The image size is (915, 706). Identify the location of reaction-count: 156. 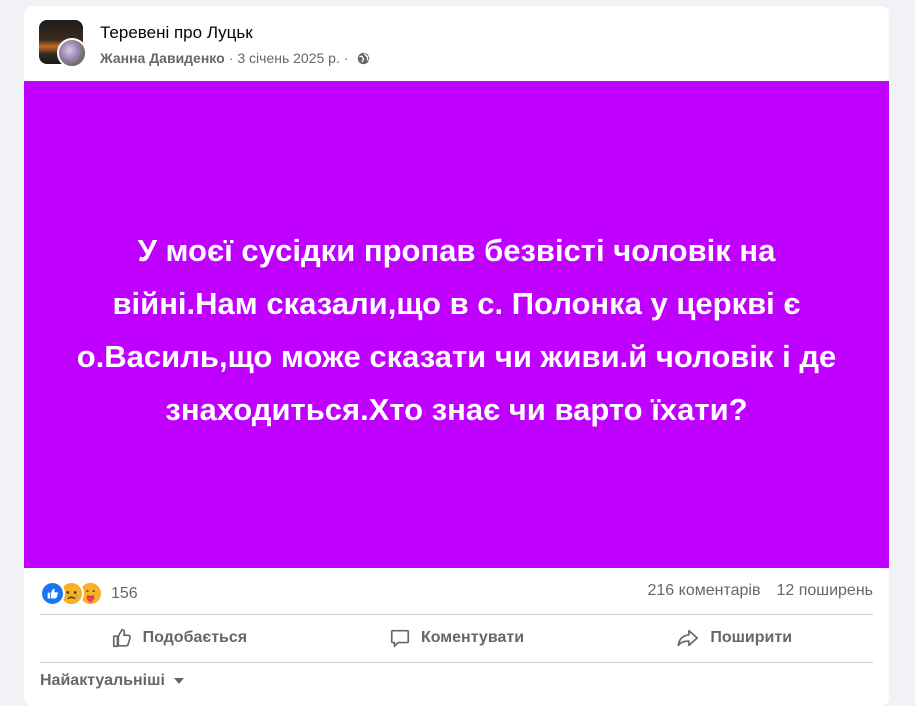
(124, 593).